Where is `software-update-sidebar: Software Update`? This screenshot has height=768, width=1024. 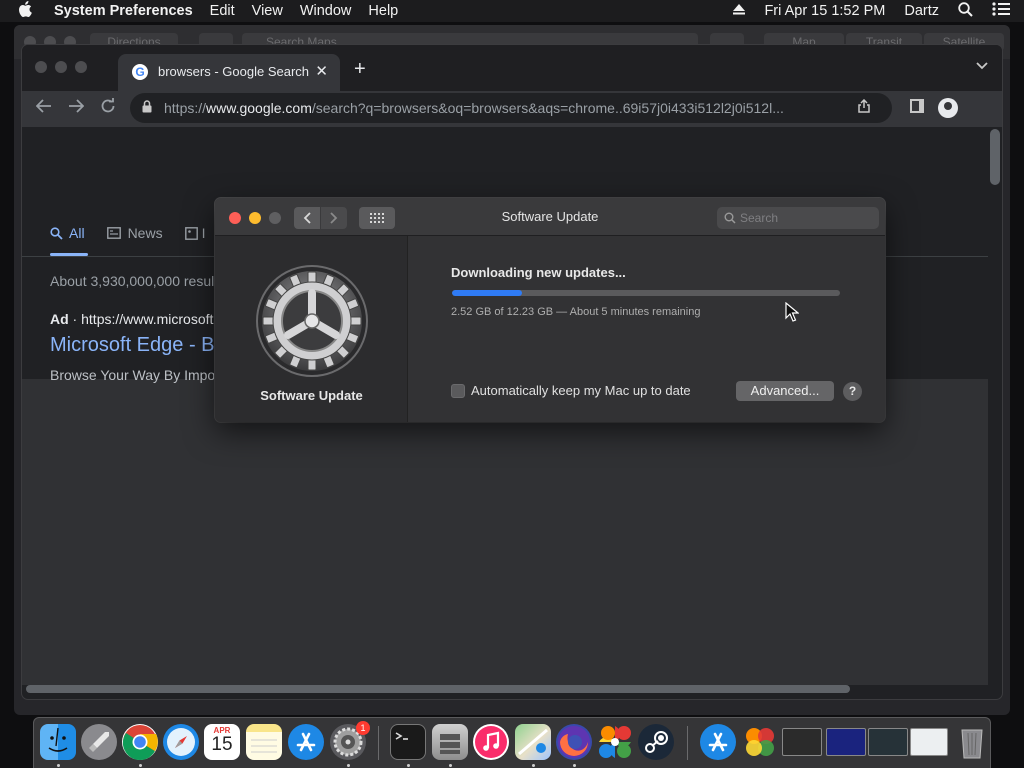
software-update-sidebar: Software Update is located at coordinates (311, 329).